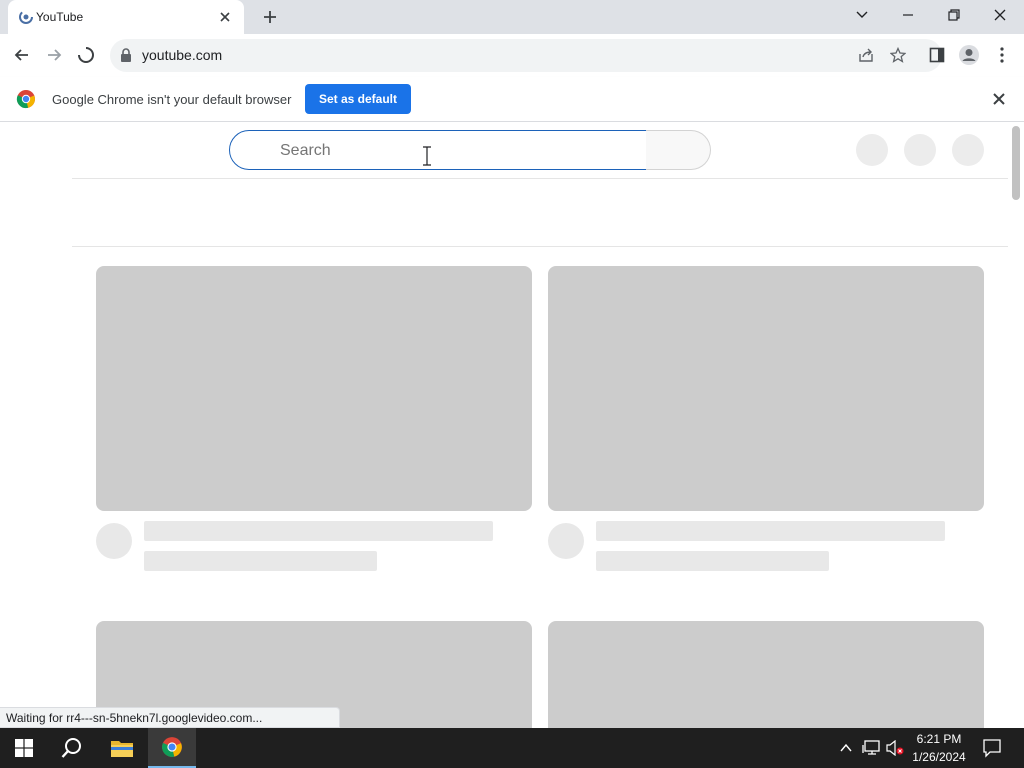 The width and height of the screenshot is (1024, 768). Describe the element at coordinates (937, 55) in the screenshot. I see `side-panel-icon` at that location.